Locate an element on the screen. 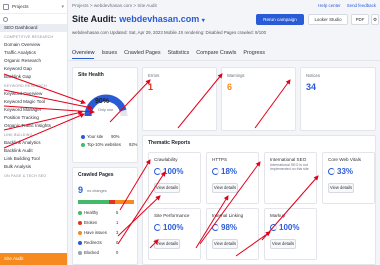  sidebar-item: Traffic Analytics is located at coordinates (33, 53).